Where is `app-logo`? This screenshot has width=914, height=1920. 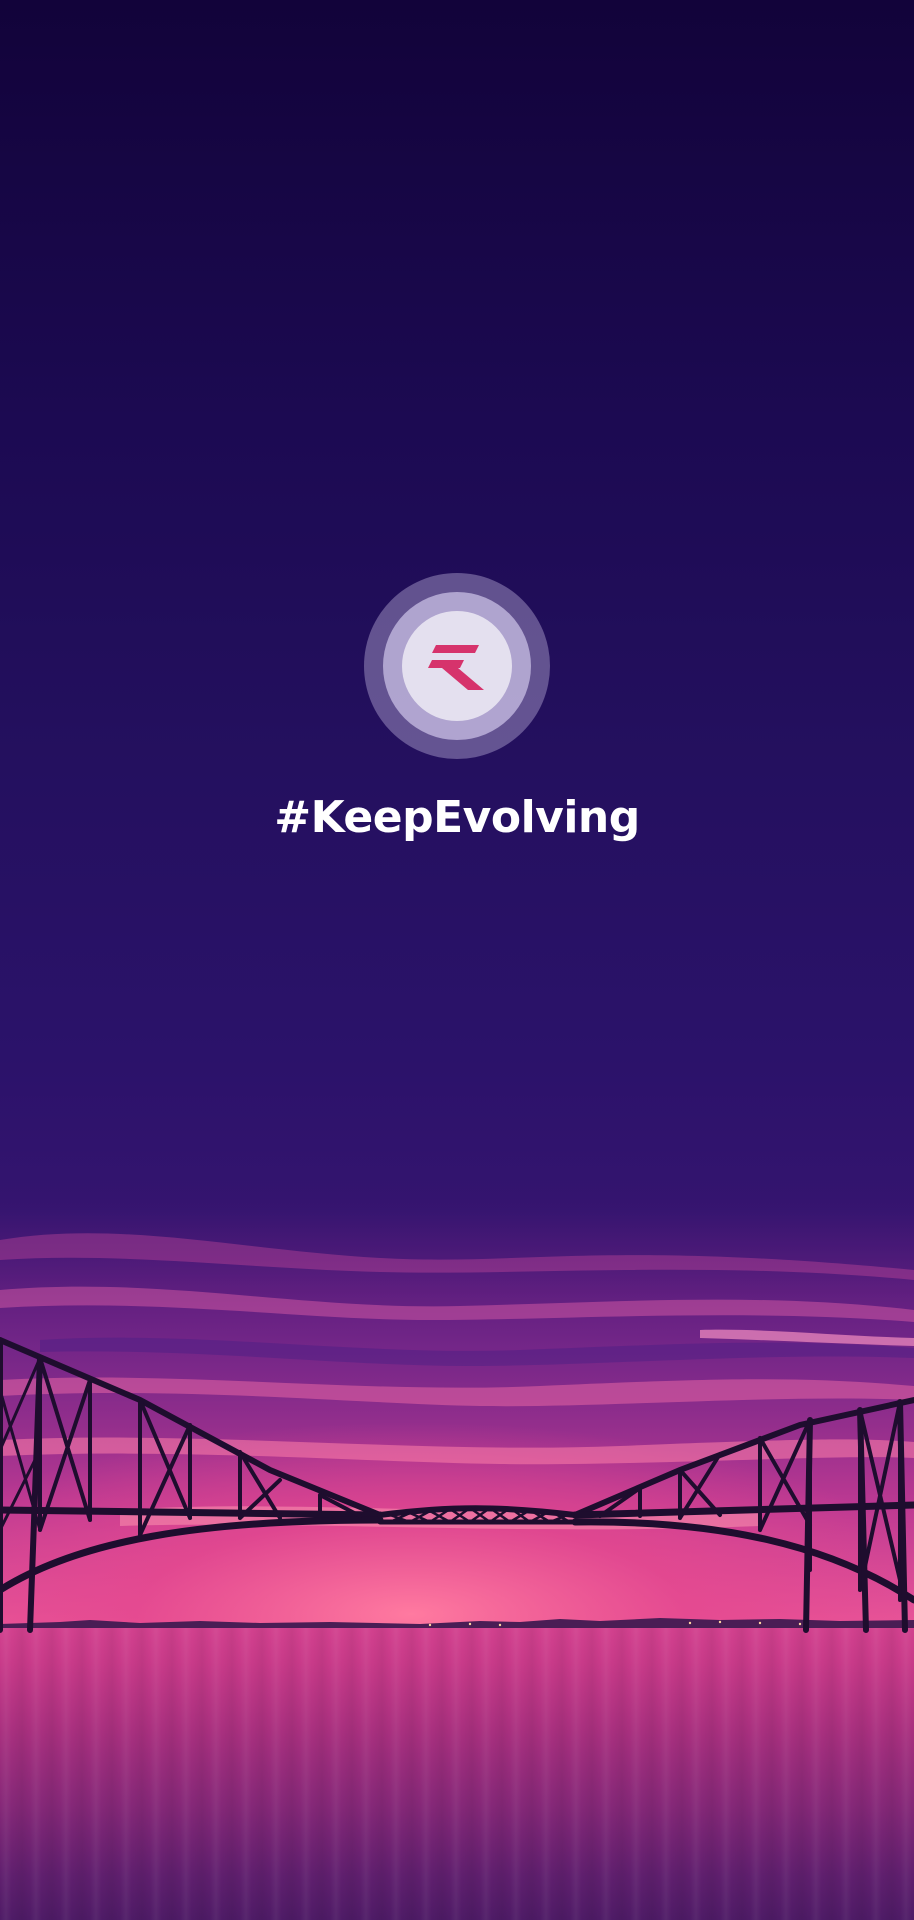 app-logo is located at coordinates (457, 666).